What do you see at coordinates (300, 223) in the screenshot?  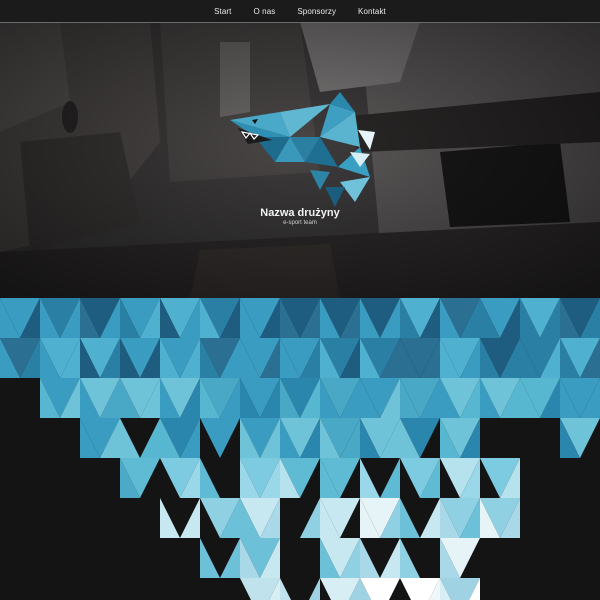 I see `team-subtitle: e-sport team` at bounding box center [300, 223].